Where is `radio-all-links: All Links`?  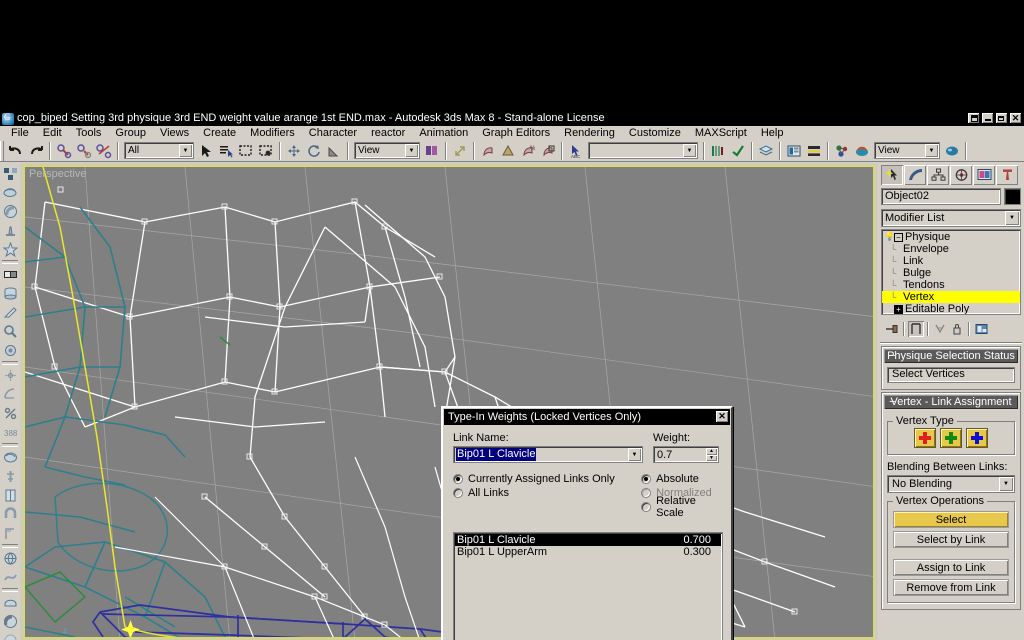
radio-all-links: All Links is located at coordinates (547, 493).